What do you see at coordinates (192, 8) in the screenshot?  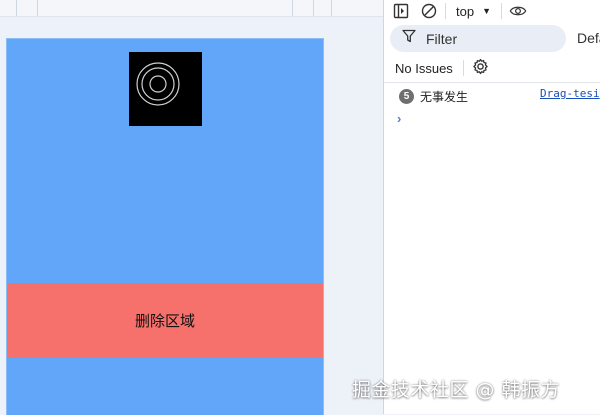 I see `ruler-bar` at bounding box center [192, 8].